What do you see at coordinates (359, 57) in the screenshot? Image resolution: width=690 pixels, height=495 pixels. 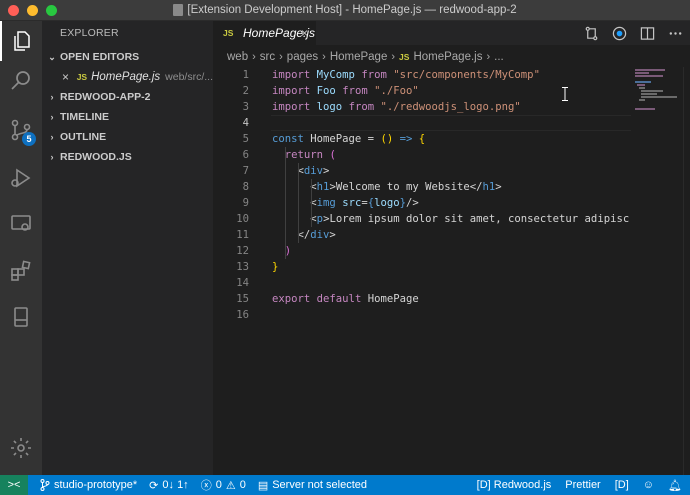 I see `breadcrumb-item: HomePage` at bounding box center [359, 57].